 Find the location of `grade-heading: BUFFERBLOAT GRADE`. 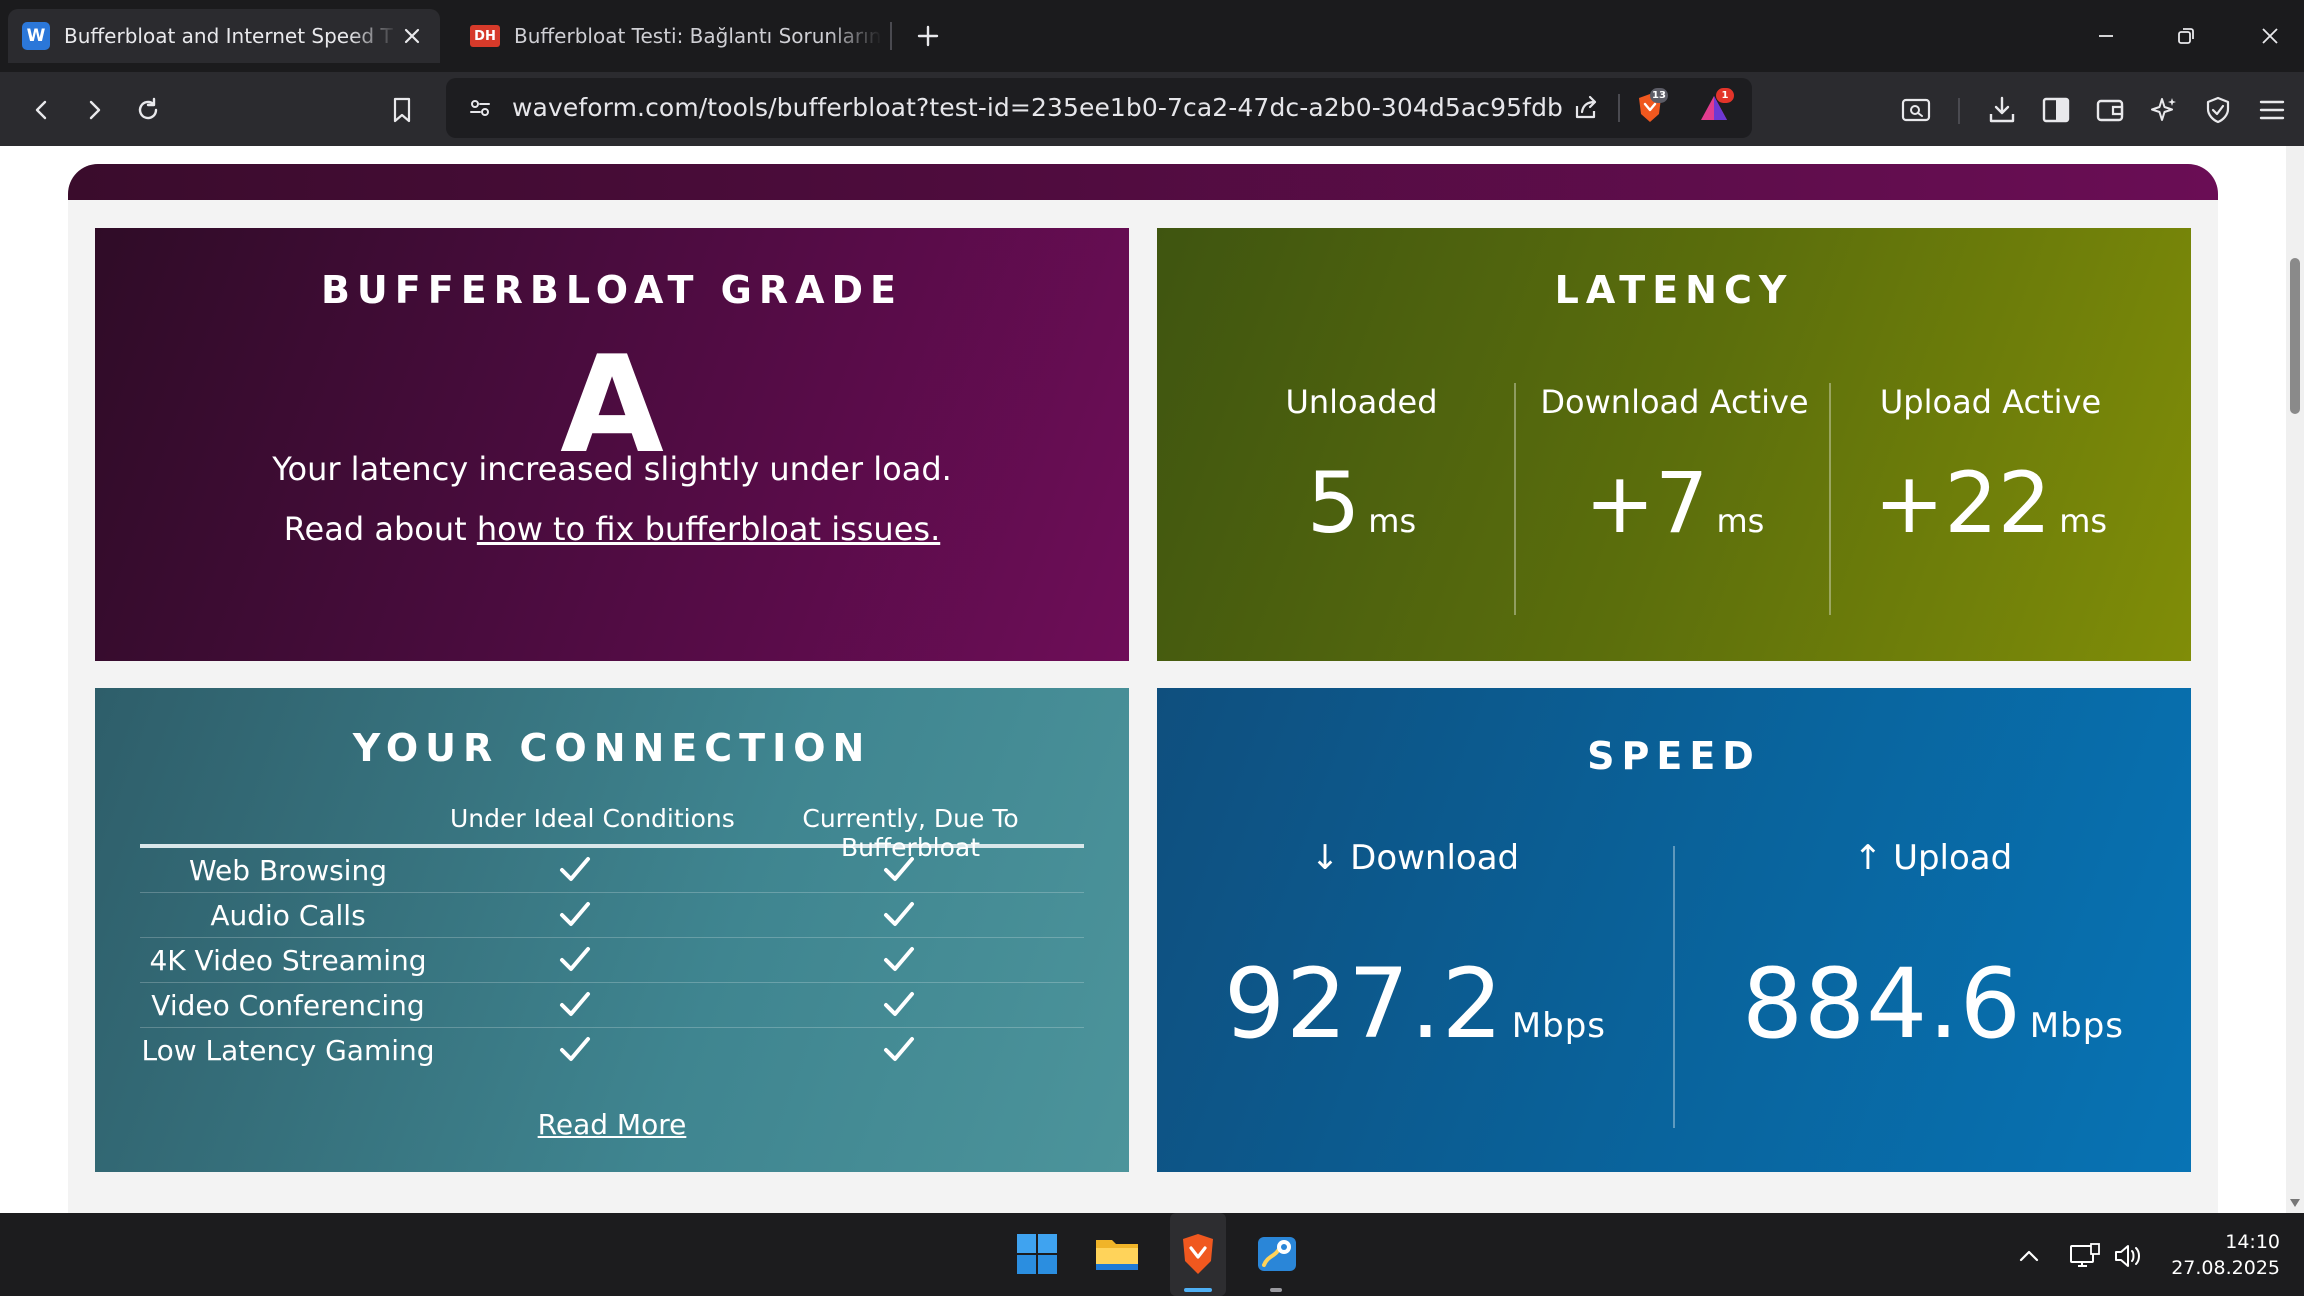

grade-heading: BUFFERBLOAT GRADE is located at coordinates (612, 290).